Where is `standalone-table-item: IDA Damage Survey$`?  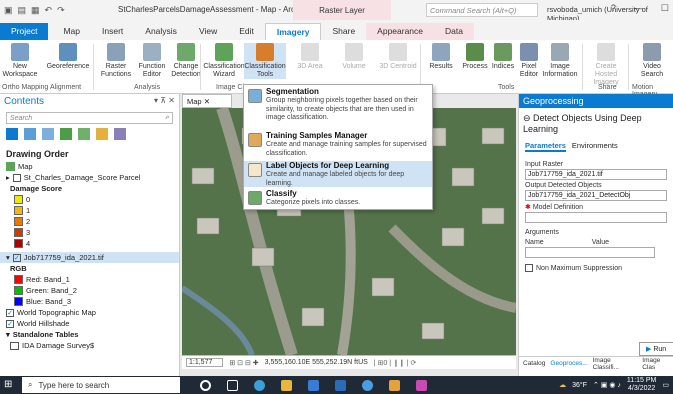 standalone-table-item: IDA Damage Survey$ is located at coordinates (89, 345).